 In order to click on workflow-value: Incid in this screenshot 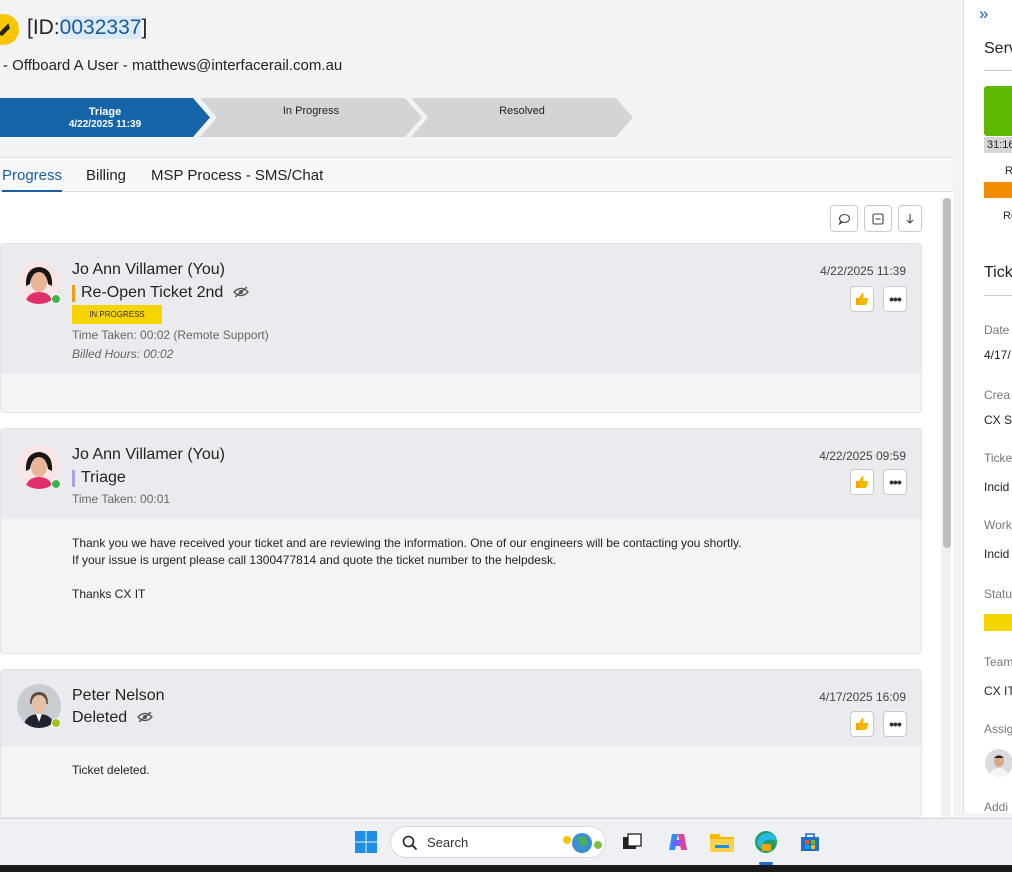, I will do `click(996, 554)`.